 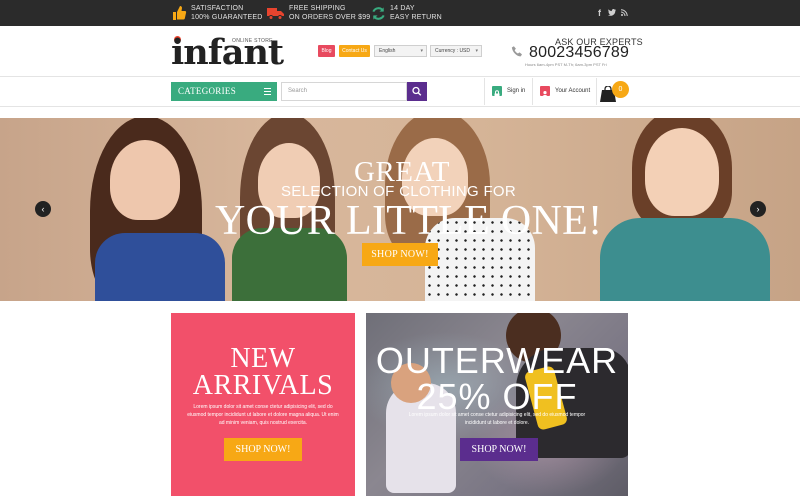 What do you see at coordinates (400, 51) in the screenshot?
I see `language-select: English ▾` at bounding box center [400, 51].